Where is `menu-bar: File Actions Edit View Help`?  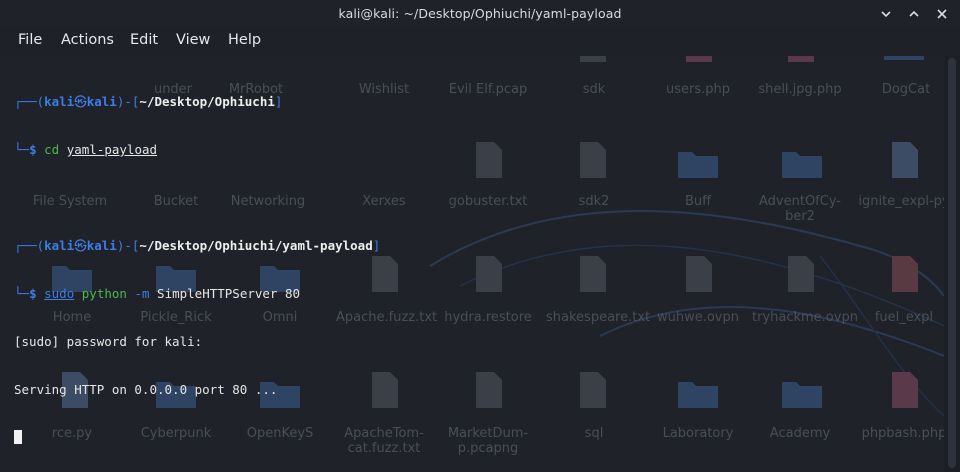 menu-bar: File Actions Edit View Help is located at coordinates (480, 42).